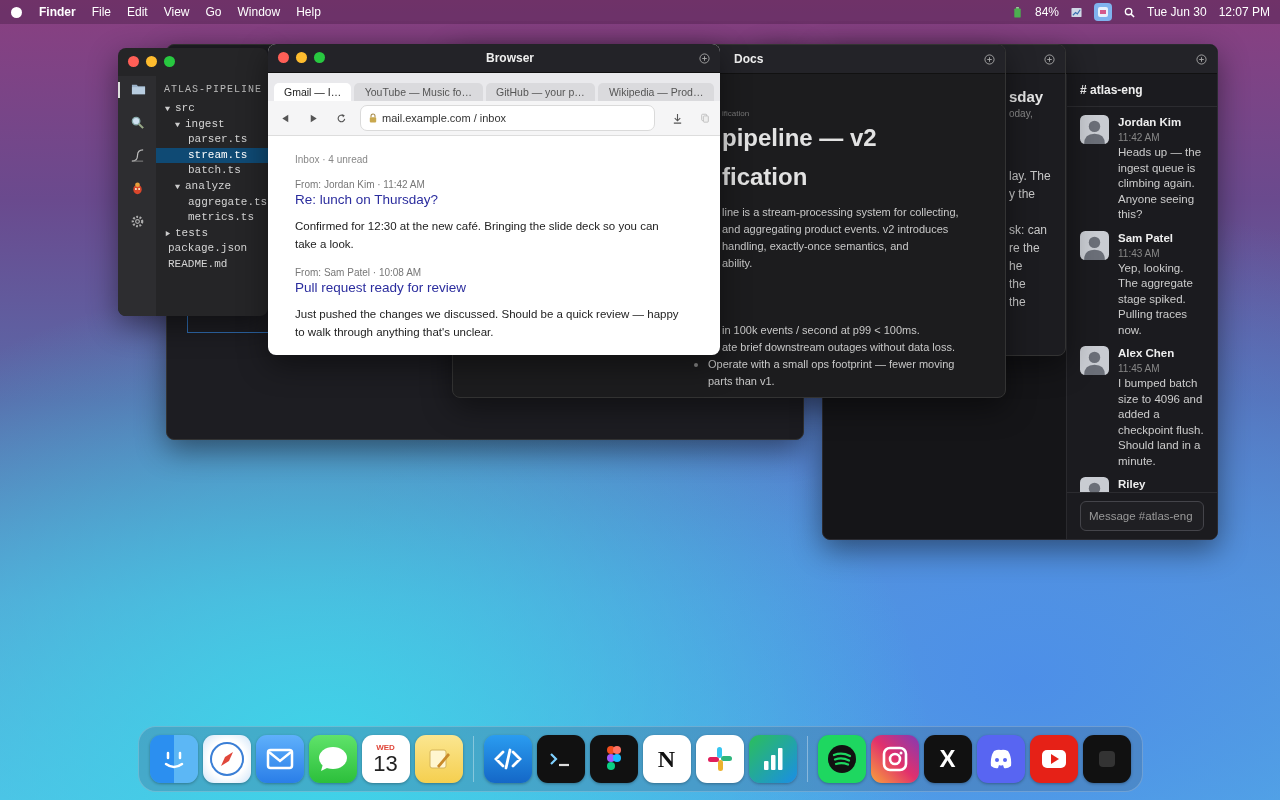  Describe the element at coordinates (749, 59) in the screenshot. I see `window-title: Docs` at that location.